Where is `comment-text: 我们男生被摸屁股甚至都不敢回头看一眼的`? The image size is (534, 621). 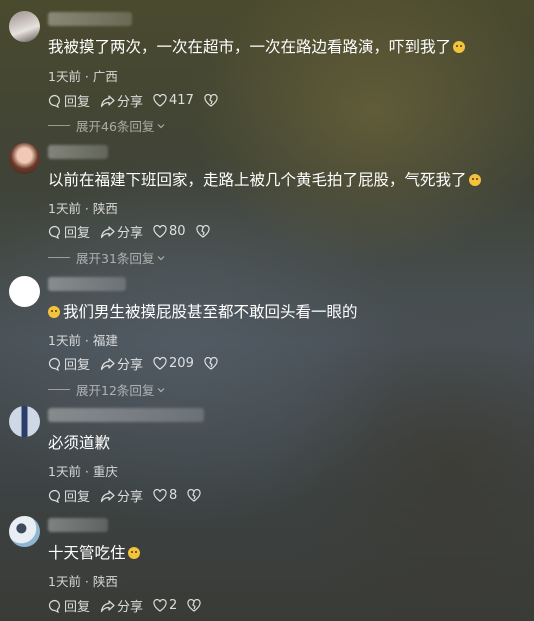
comment-text: 我们男生被摸屁股甚至都不敢回头看一眼的 is located at coordinates (203, 312).